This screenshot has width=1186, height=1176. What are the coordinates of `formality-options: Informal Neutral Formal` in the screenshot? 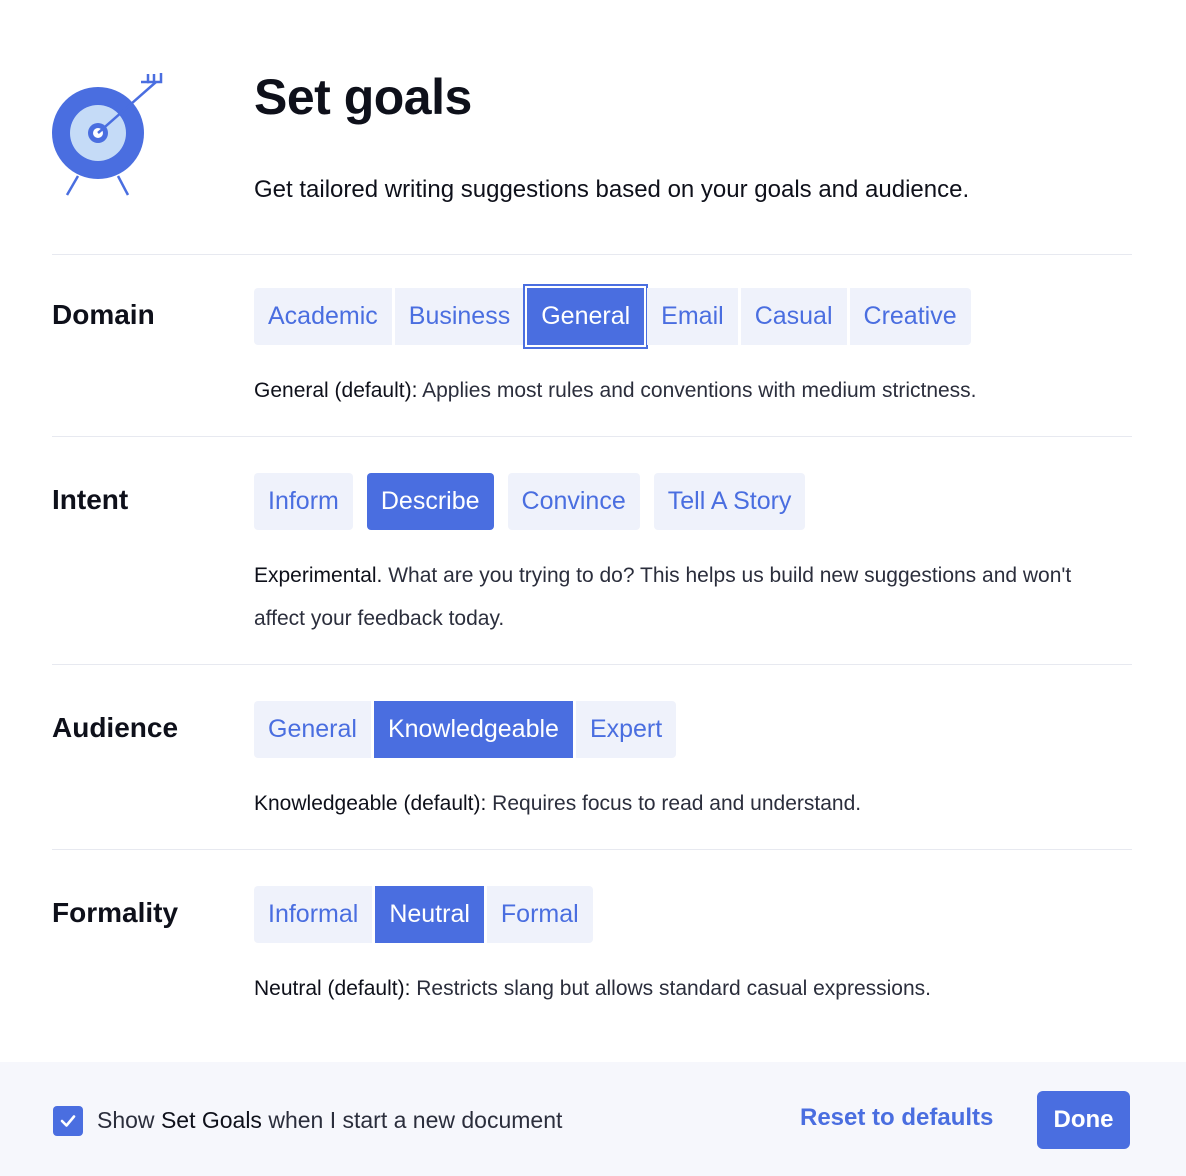 It's located at (423, 914).